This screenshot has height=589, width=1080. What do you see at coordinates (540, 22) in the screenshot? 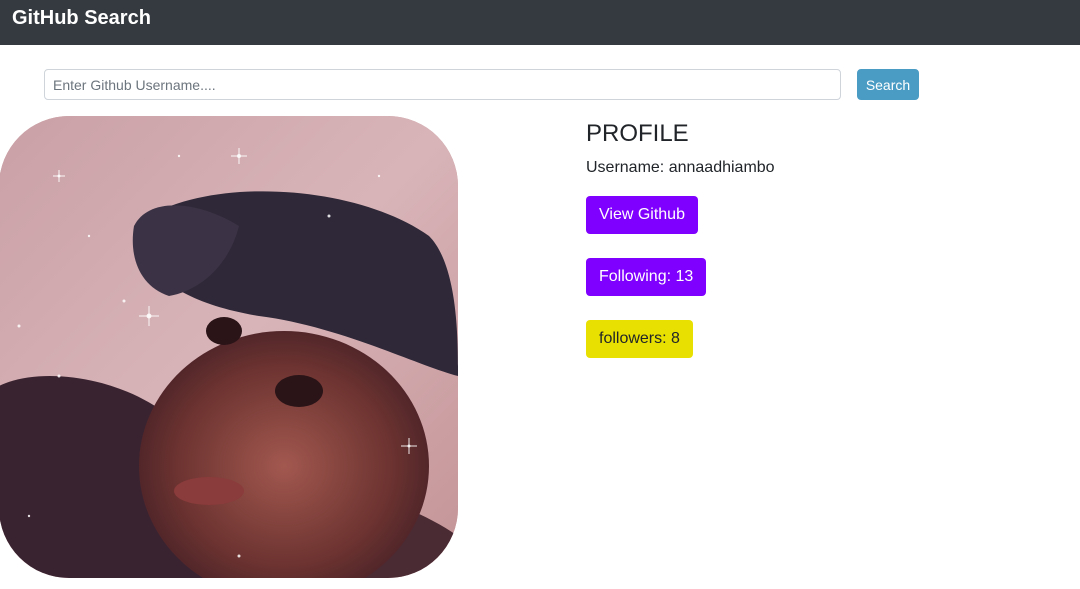
I see `navbar: GitHub Search` at bounding box center [540, 22].